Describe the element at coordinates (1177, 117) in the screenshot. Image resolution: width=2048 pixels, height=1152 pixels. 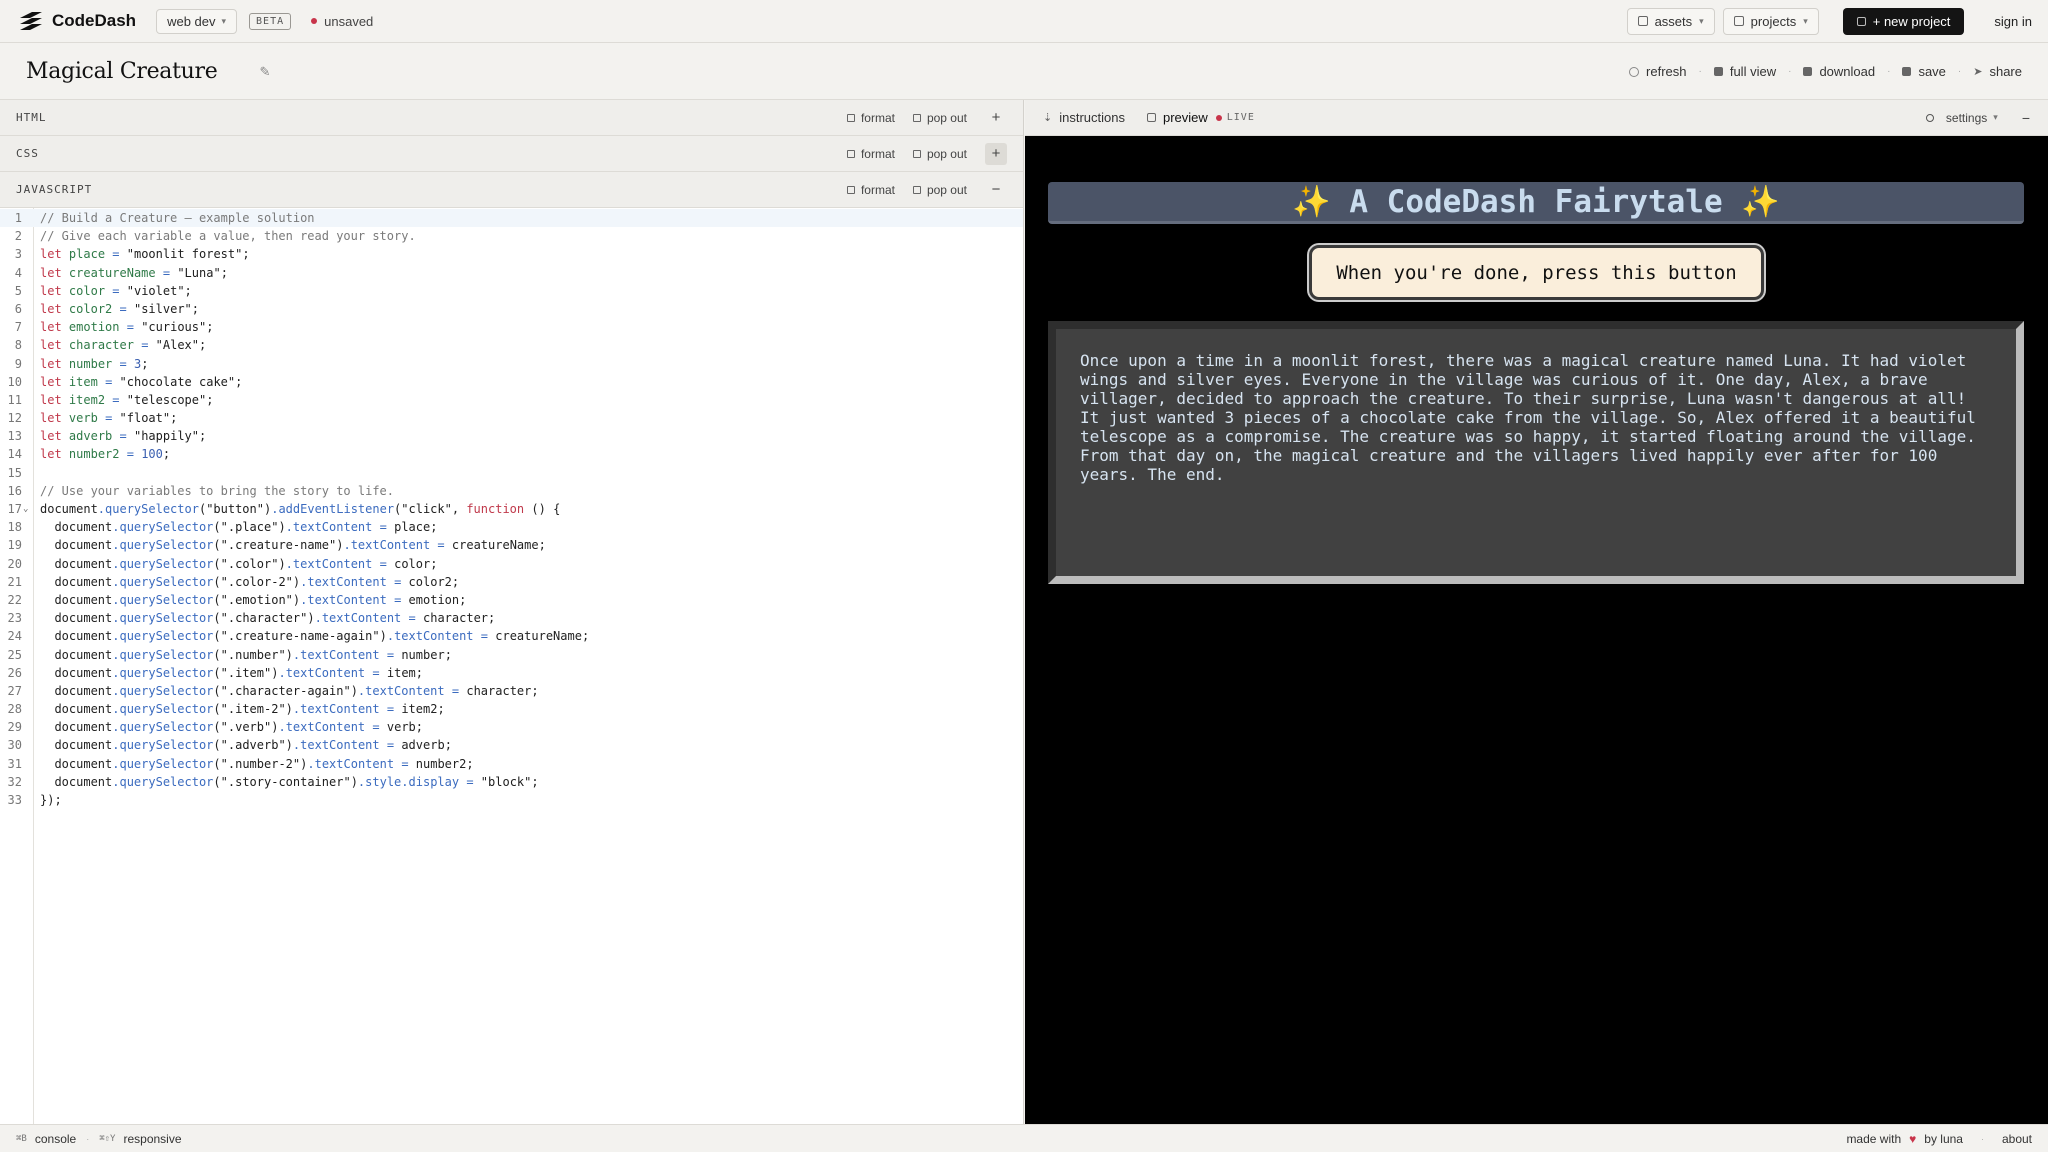
I see `tab-preview: preview` at that location.